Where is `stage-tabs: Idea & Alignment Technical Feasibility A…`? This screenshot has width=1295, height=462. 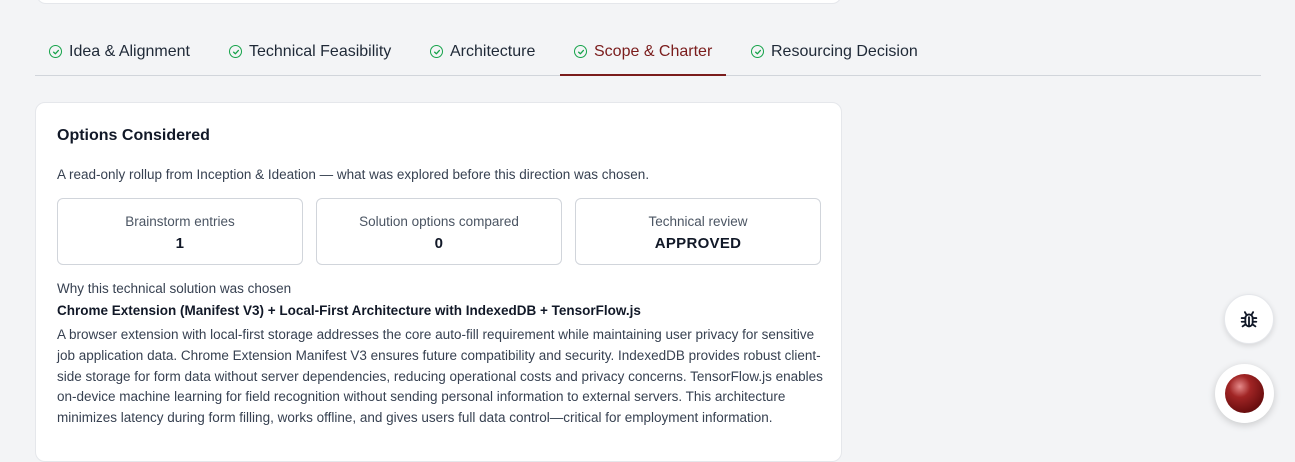 stage-tabs: Idea & Alignment Technical Feasibility A… is located at coordinates (648, 52).